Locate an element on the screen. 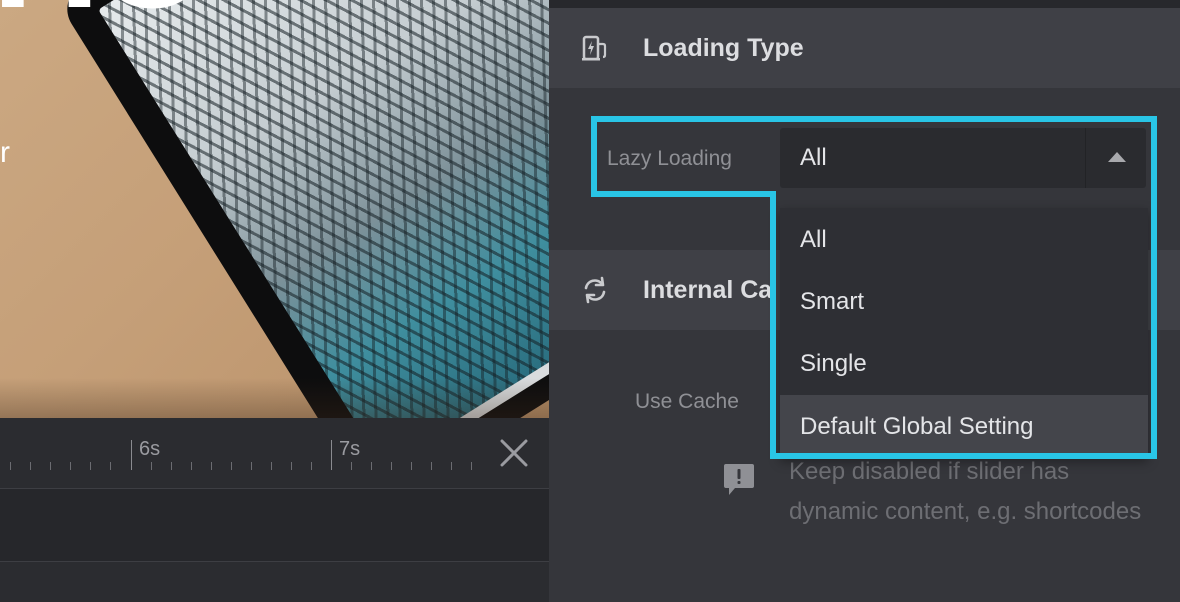 This screenshot has height=602, width=1180. tick-label-6s: 6s is located at coordinates (150, 449).